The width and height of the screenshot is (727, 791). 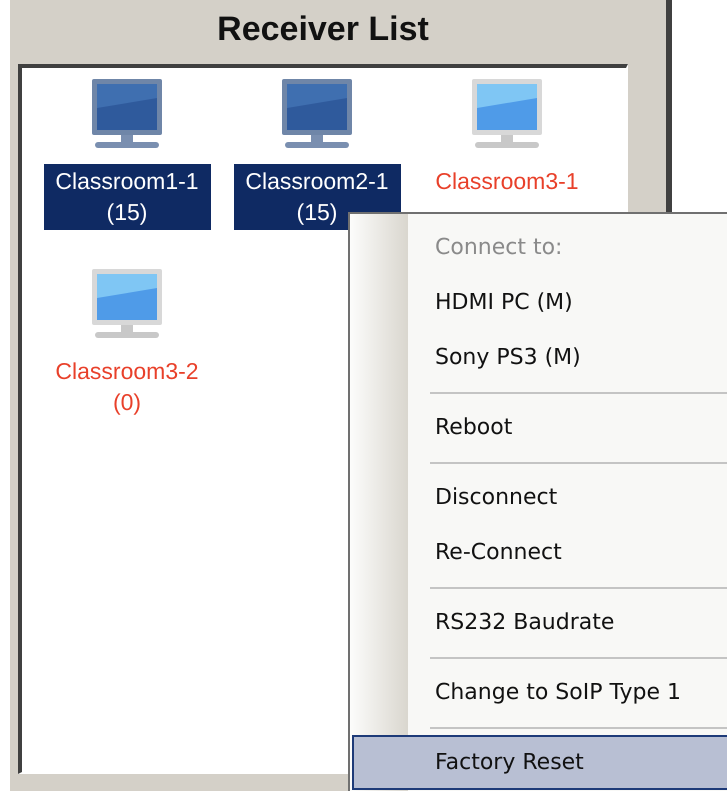 What do you see at coordinates (568, 357) in the screenshot?
I see `menu-item: Sony PS3 (M)` at bounding box center [568, 357].